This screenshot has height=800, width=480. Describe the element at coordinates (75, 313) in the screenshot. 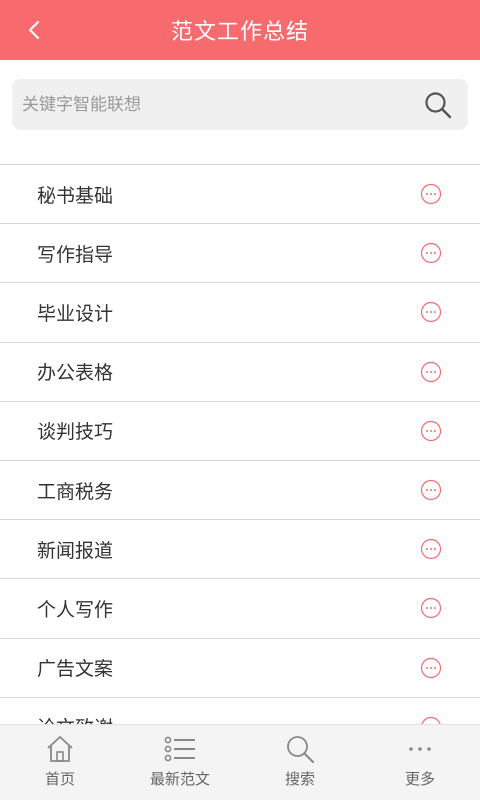

I see `list-item-label: 毕业设计` at that location.